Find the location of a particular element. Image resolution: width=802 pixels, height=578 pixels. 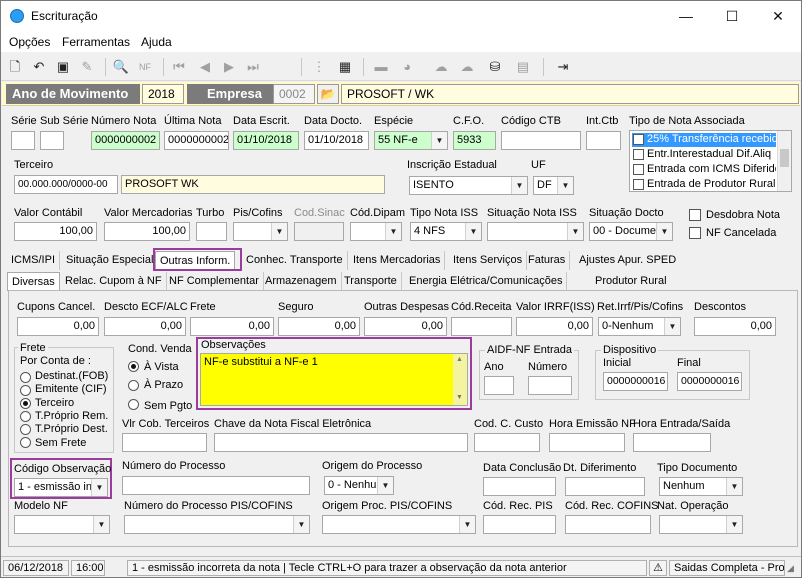

hora-emissao-field is located at coordinates (587, 442).